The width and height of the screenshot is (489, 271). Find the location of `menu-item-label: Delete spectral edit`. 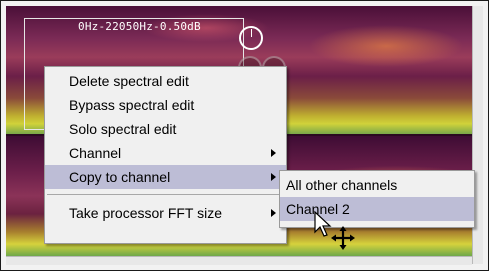

menu-item-label: Delete spectral edit is located at coordinates (129, 81).